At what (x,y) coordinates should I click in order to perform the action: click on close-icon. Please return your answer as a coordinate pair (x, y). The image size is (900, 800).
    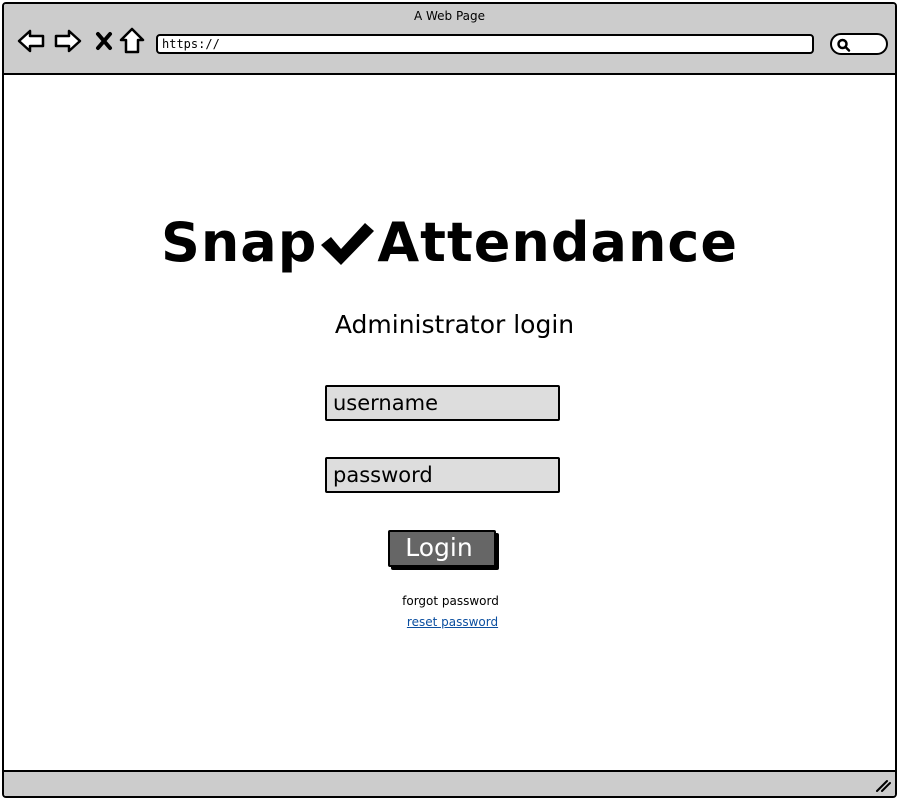
    Looking at the image, I should click on (104, 41).